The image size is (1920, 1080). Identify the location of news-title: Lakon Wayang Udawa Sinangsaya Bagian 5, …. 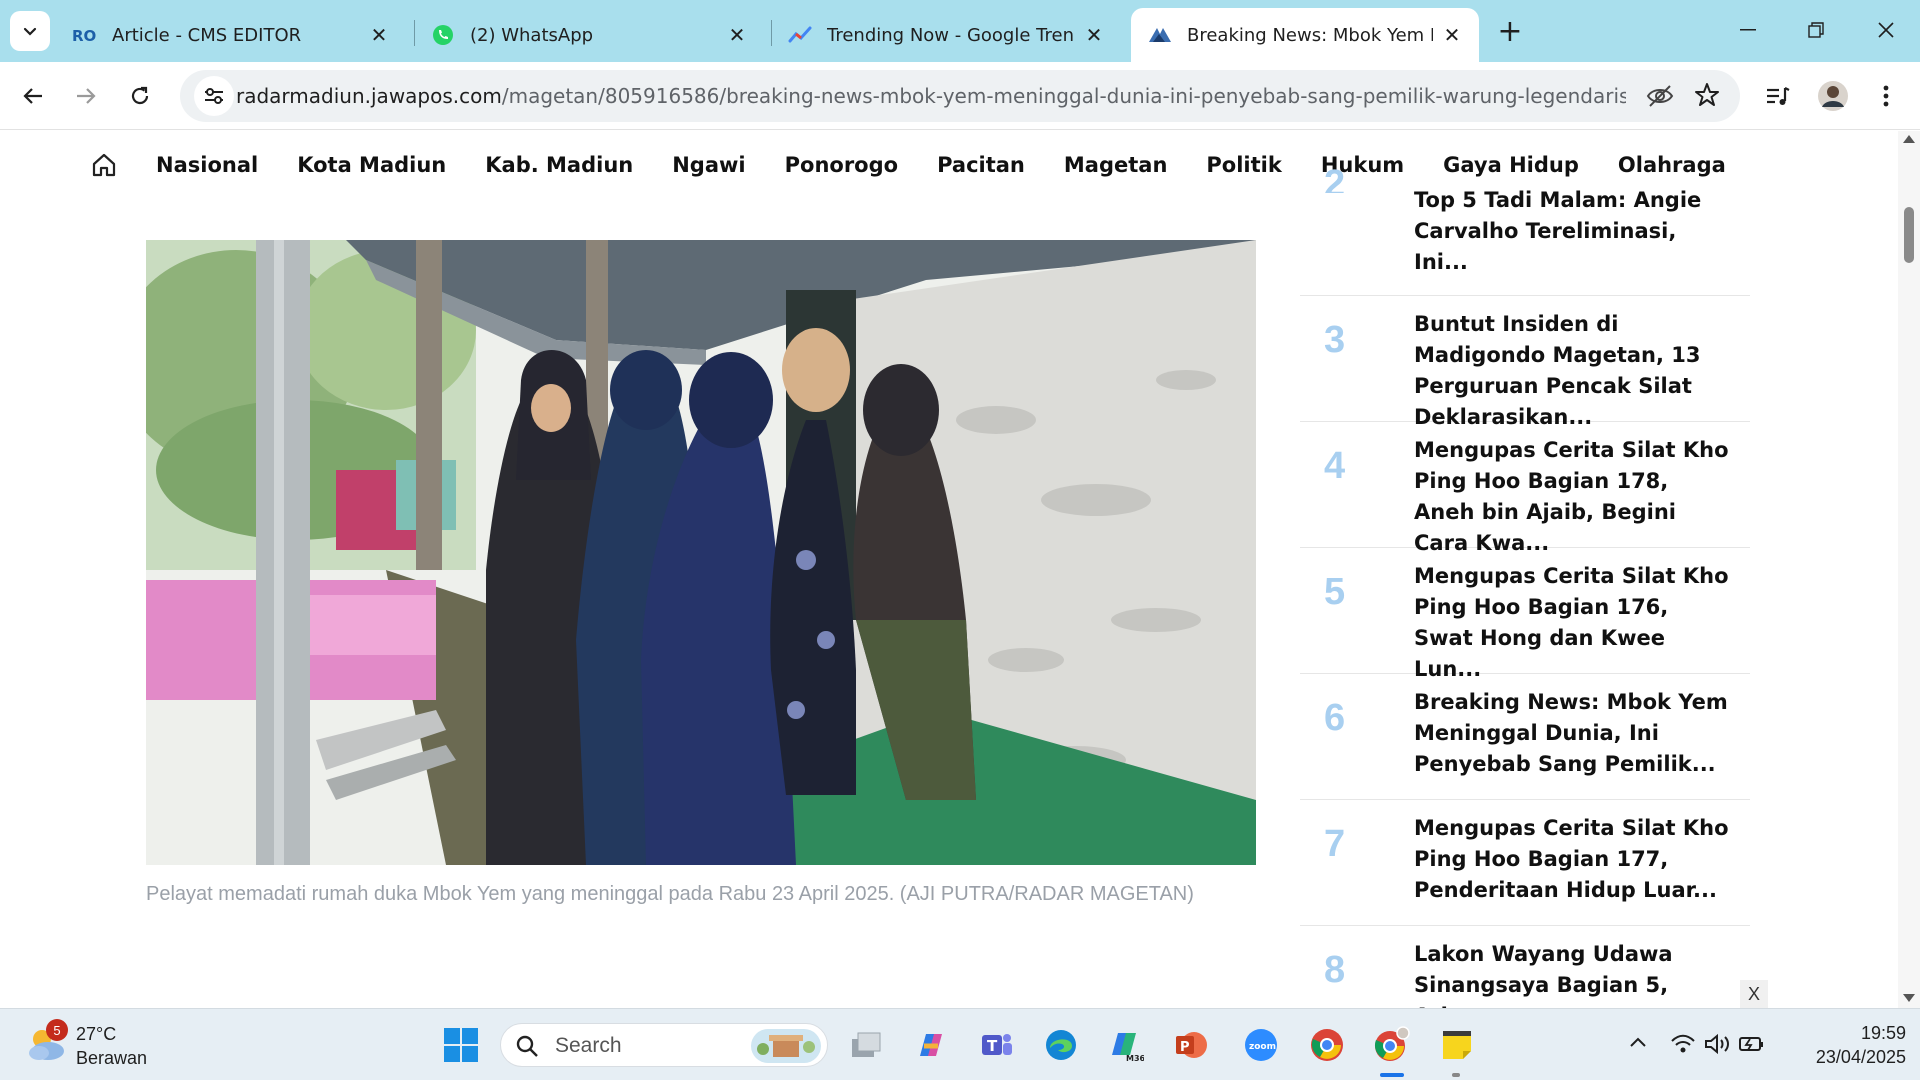
(1574, 973).